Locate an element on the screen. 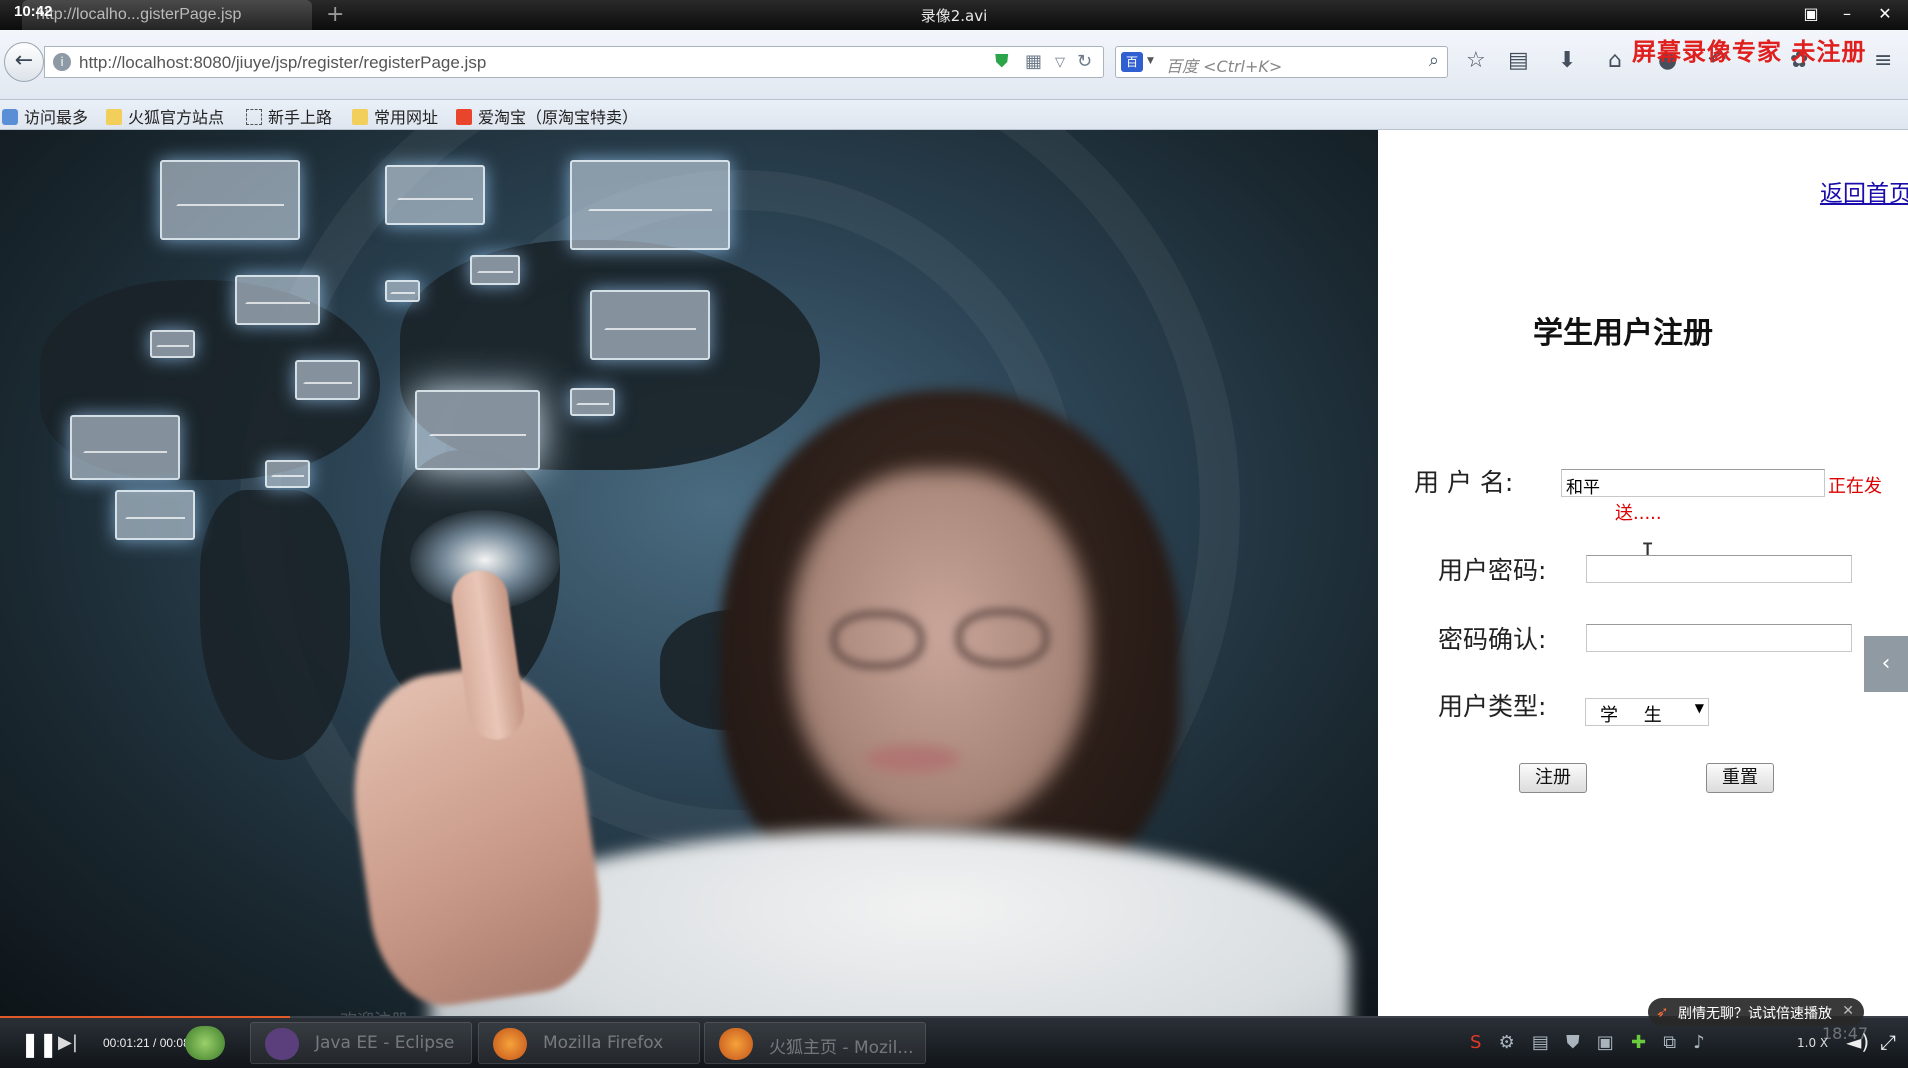  chevron-left-icon: ‹ is located at coordinates (1886, 663).